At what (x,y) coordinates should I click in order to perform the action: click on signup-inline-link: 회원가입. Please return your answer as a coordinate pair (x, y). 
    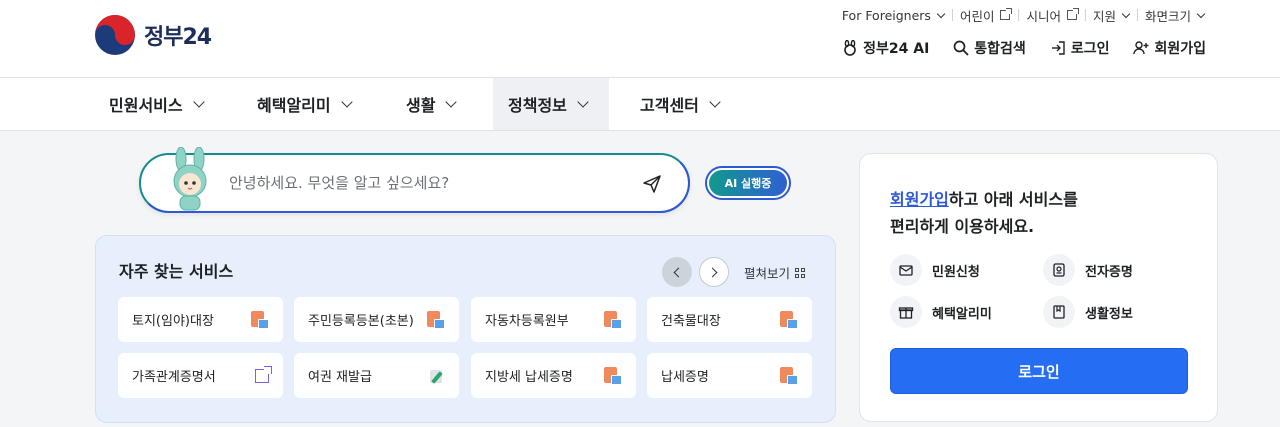
    Looking at the image, I should click on (919, 199).